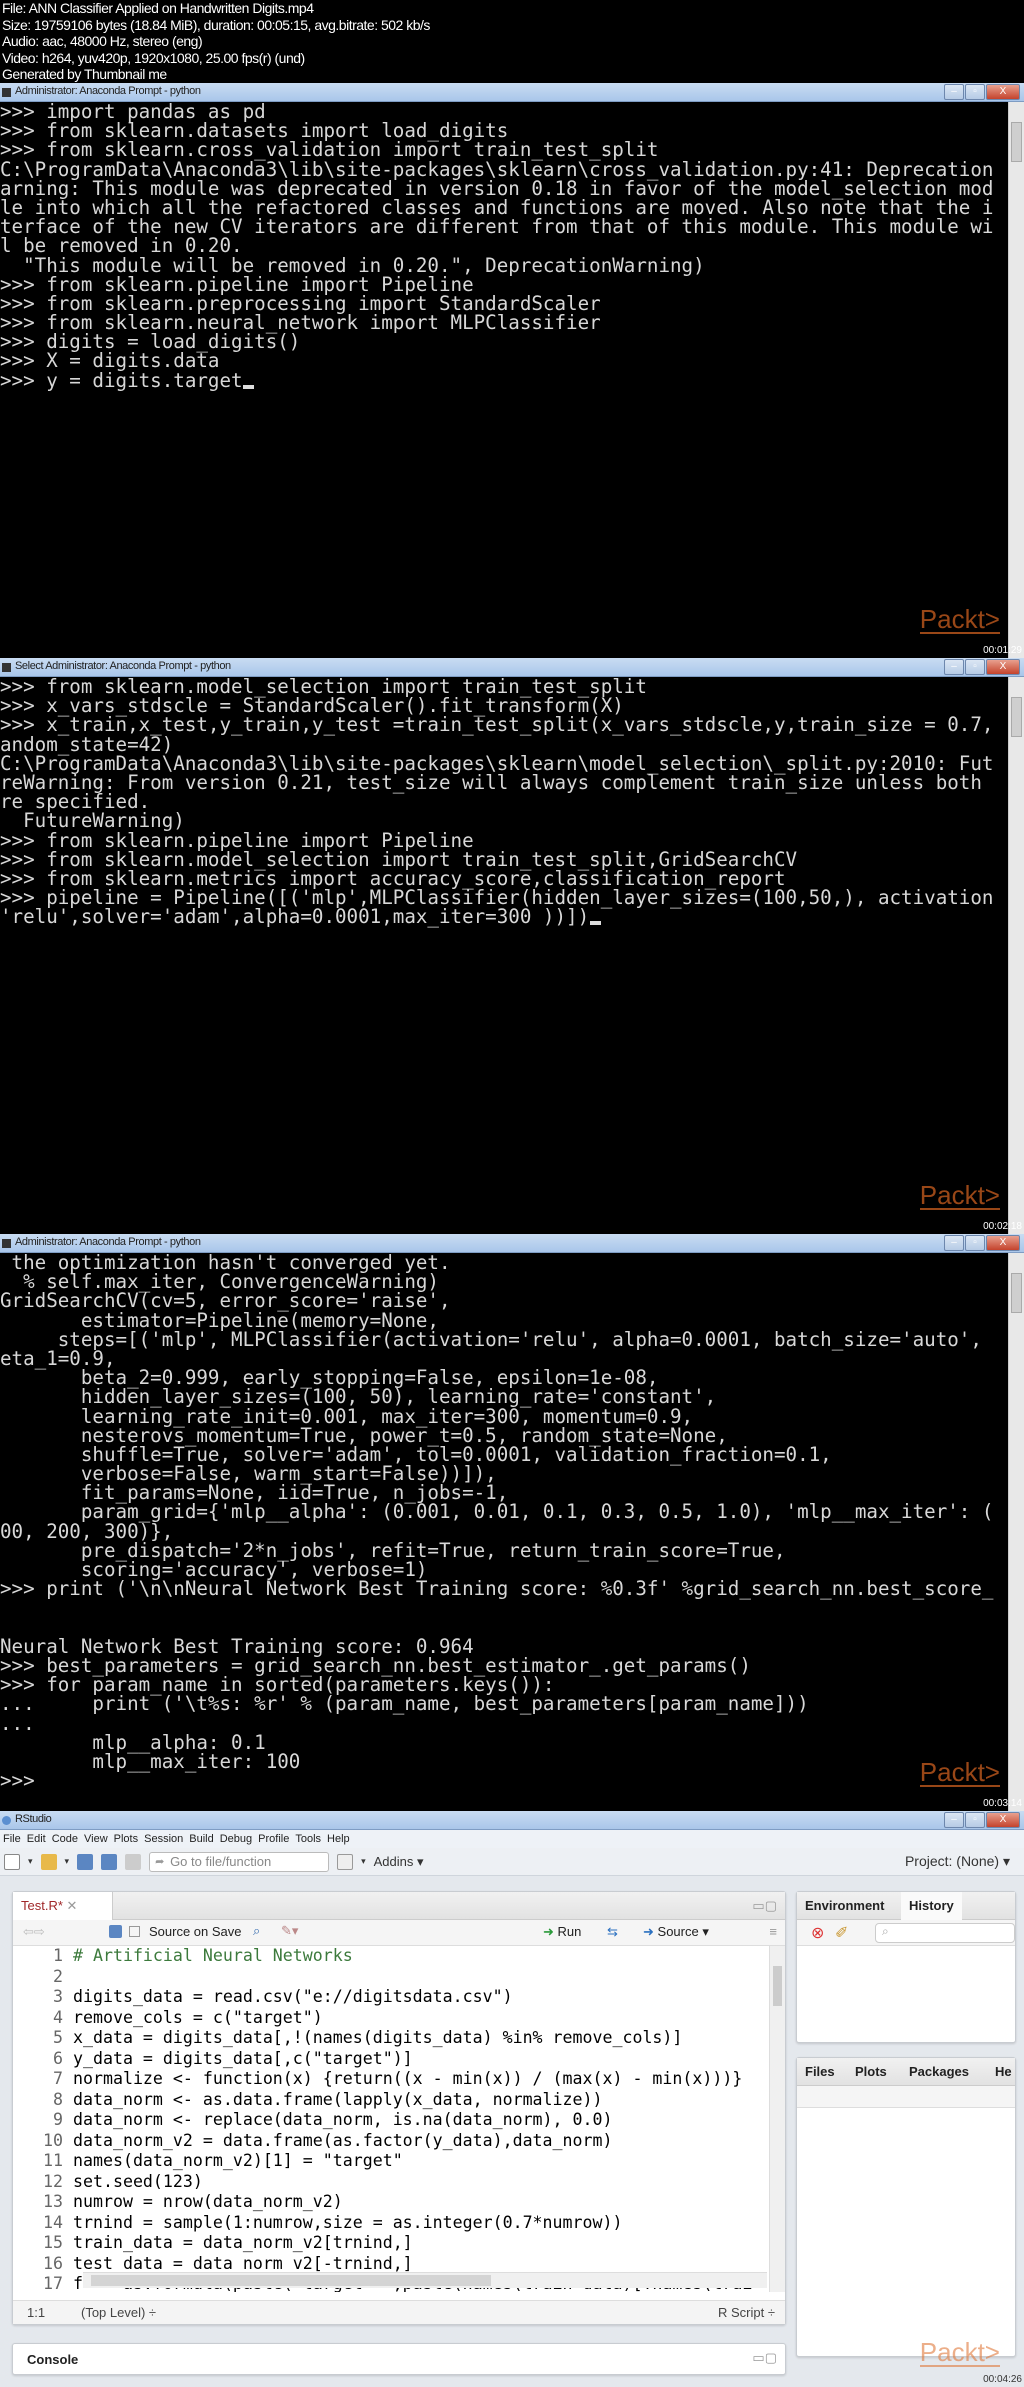 This screenshot has width=1024, height=2387. I want to click on line-number: 14, so click(53, 2222).